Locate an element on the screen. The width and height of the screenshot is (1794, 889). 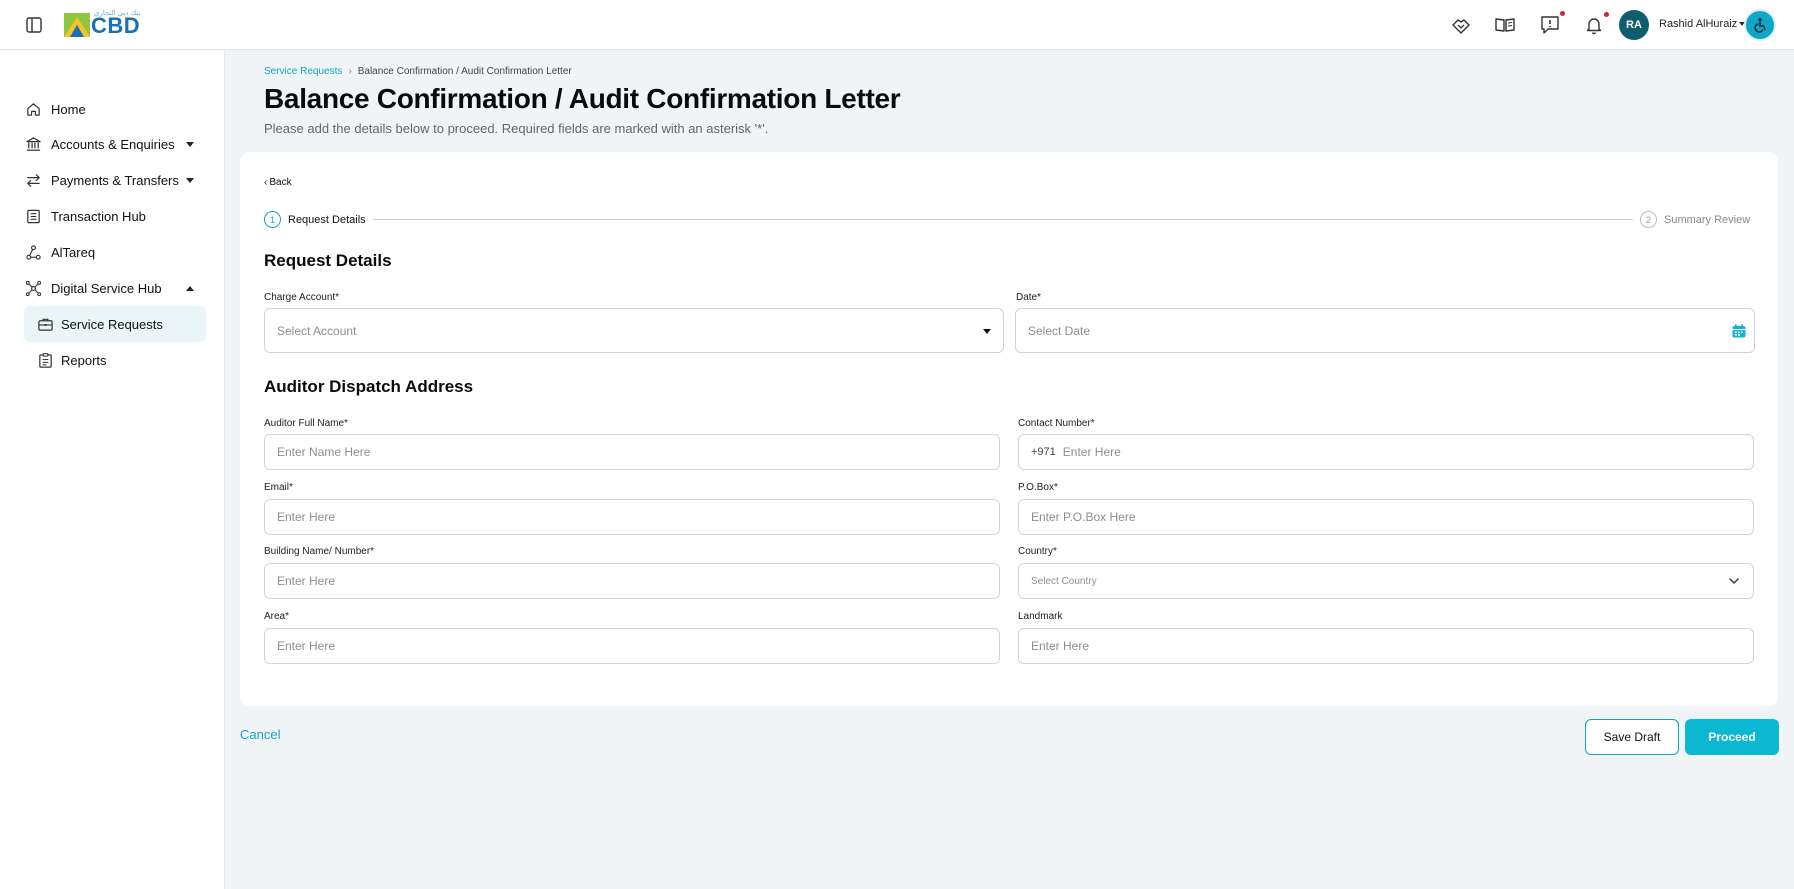
calendar-icon is located at coordinates (1739, 331).